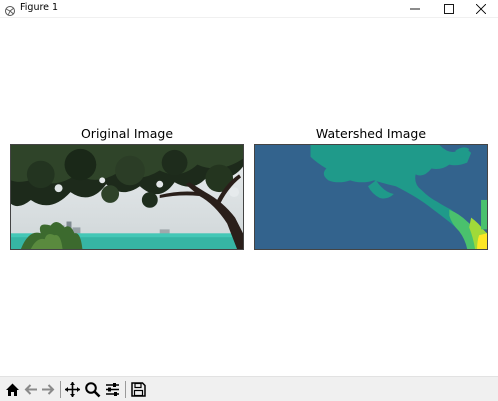  Describe the element at coordinates (371, 133) in the screenshot. I see `watershed-image-title: Watershed Image` at that location.